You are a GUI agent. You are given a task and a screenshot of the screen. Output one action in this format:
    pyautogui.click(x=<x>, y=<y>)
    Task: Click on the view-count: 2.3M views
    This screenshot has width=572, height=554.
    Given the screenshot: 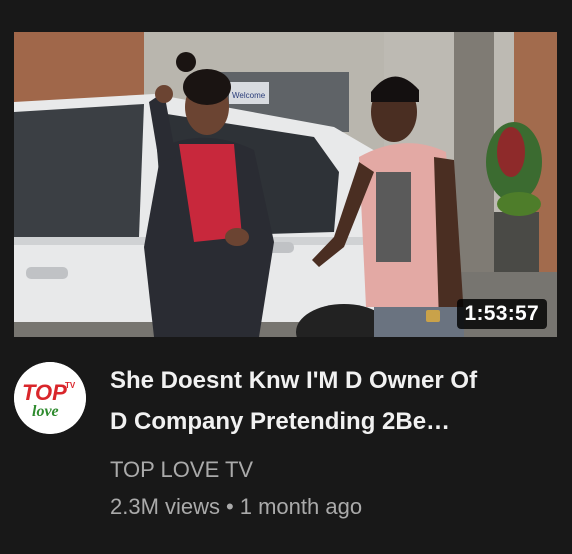 What is the action you would take?
    pyautogui.click(x=165, y=506)
    